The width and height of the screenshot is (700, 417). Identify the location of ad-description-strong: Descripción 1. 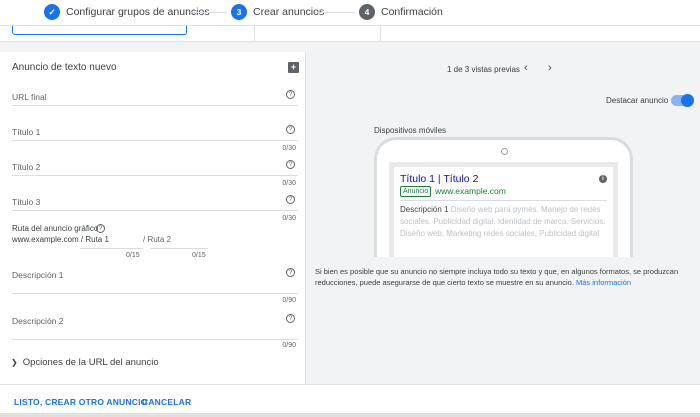
(424, 209).